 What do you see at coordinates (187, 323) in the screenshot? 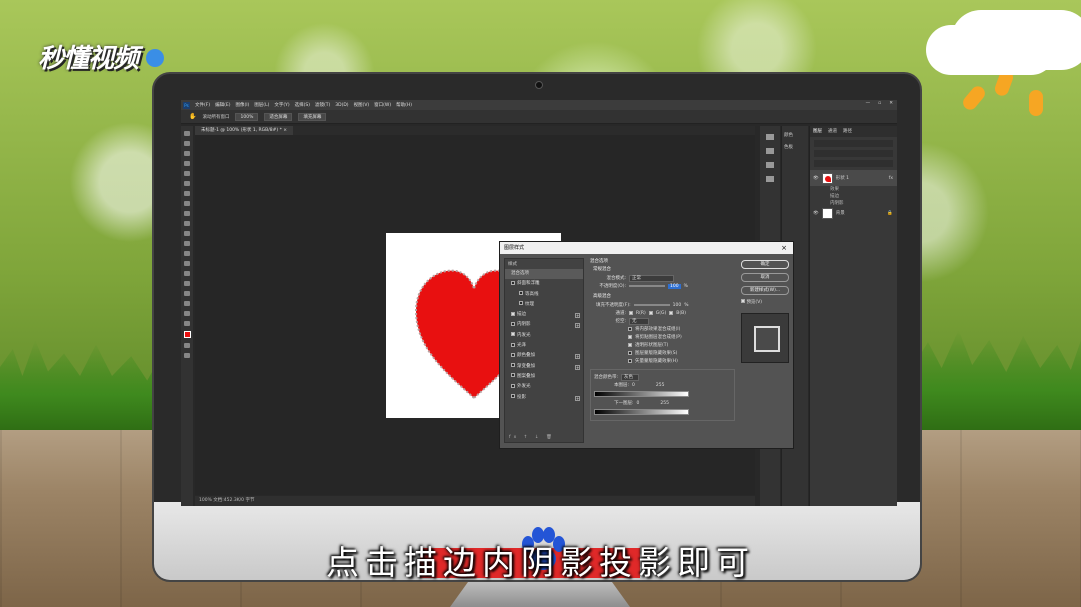
I see `zoom-tool-icon` at bounding box center [187, 323].